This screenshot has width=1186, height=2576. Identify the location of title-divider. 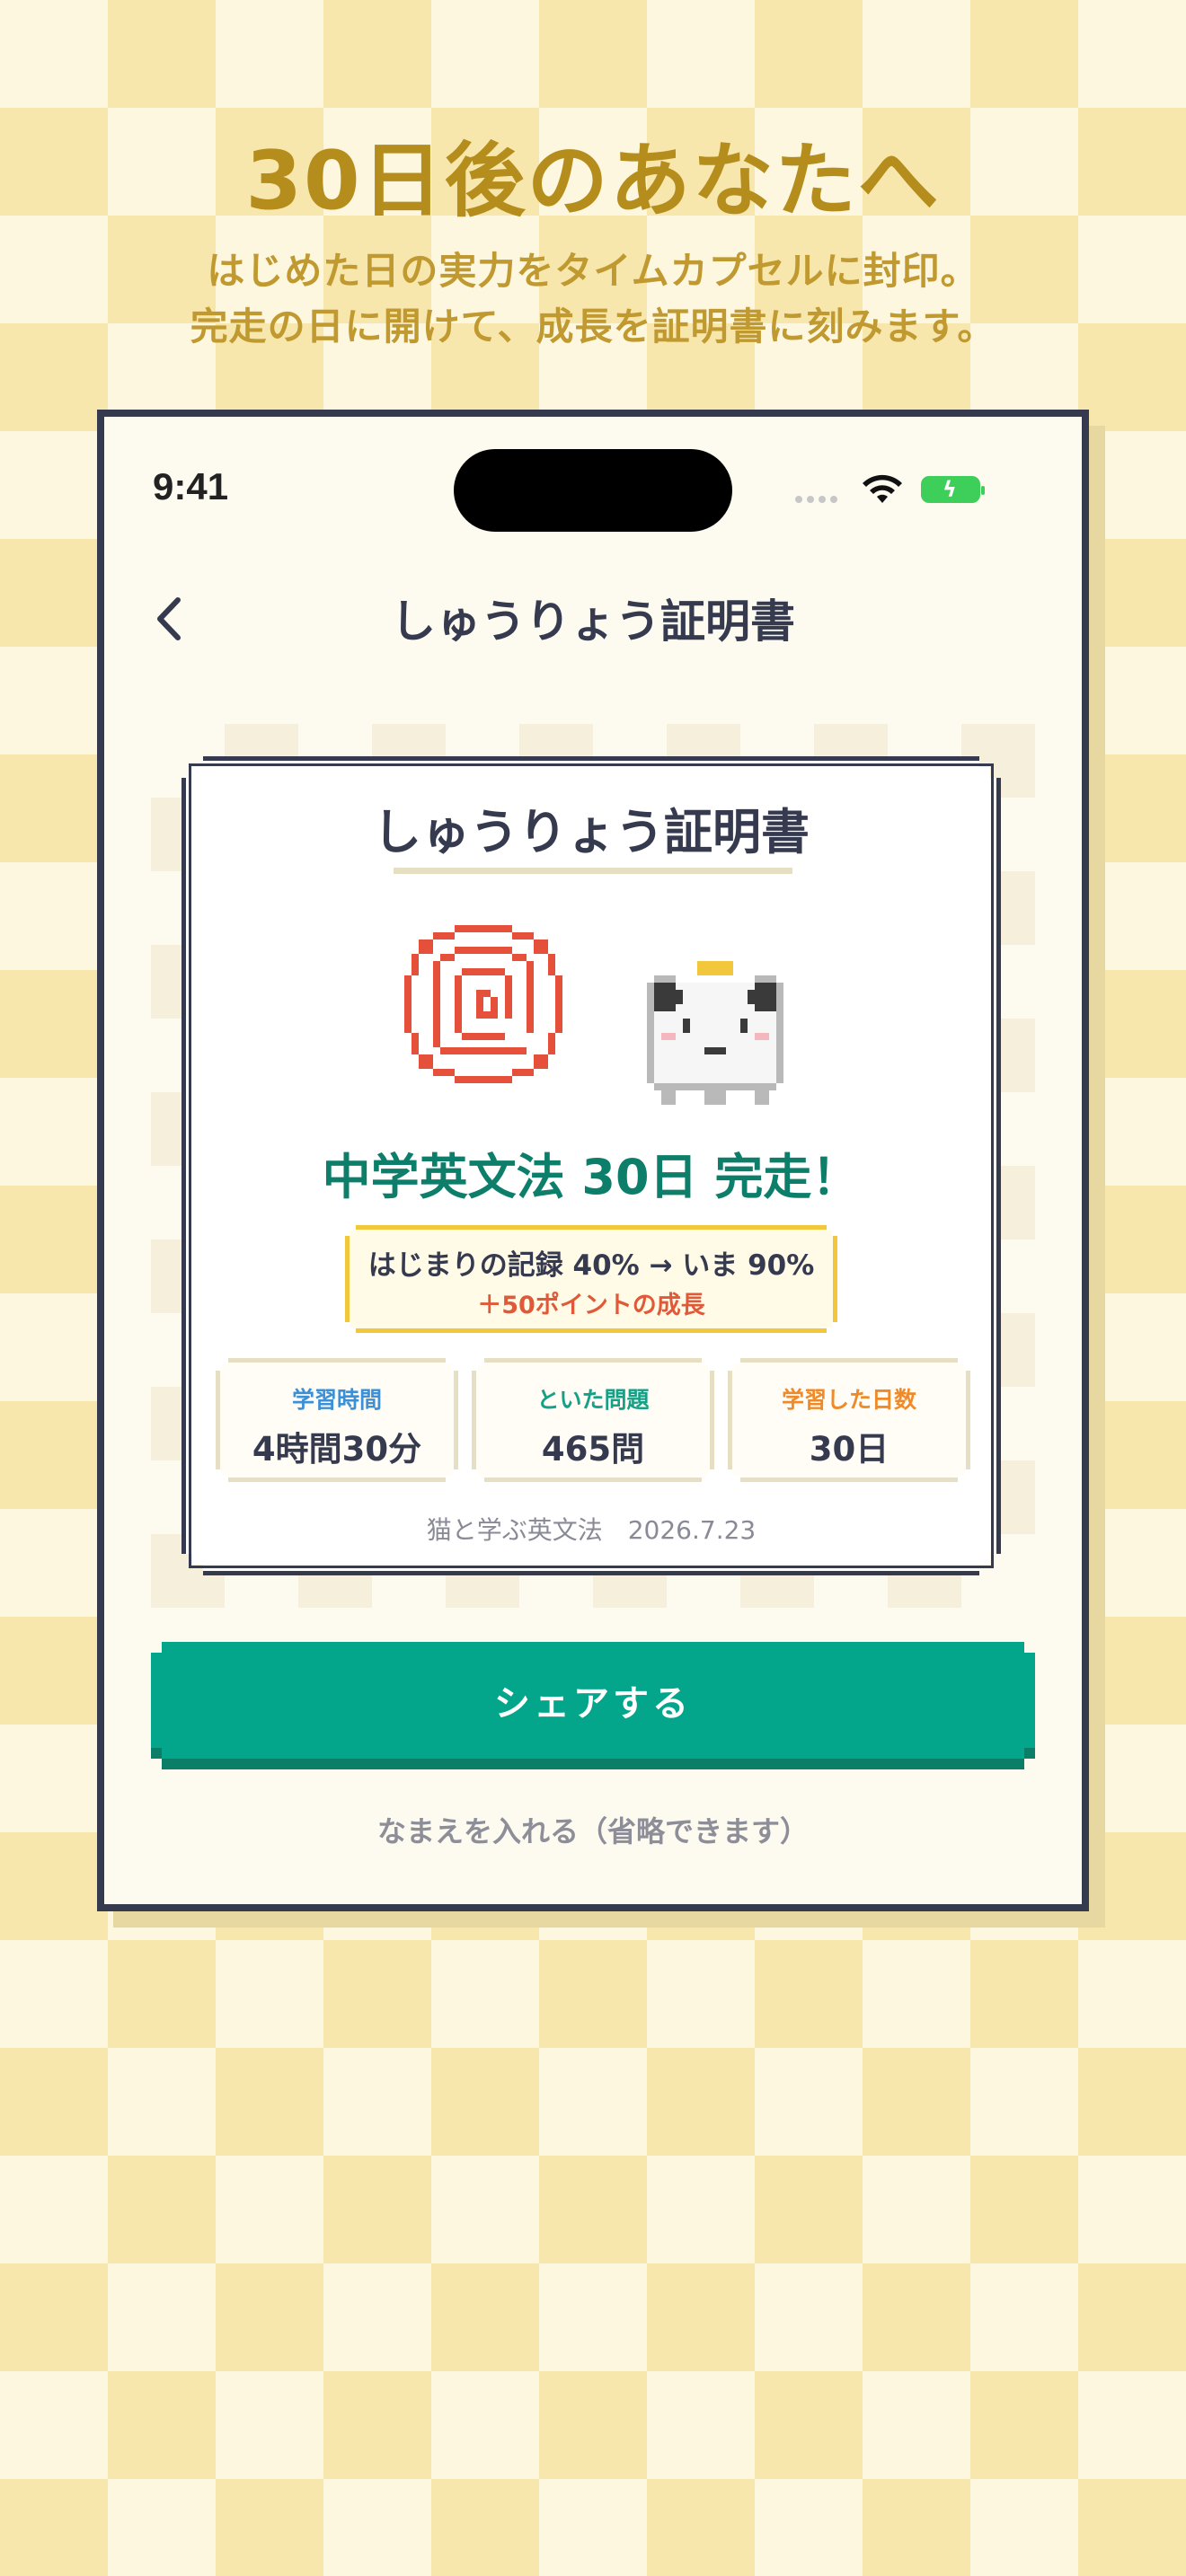
(593, 871).